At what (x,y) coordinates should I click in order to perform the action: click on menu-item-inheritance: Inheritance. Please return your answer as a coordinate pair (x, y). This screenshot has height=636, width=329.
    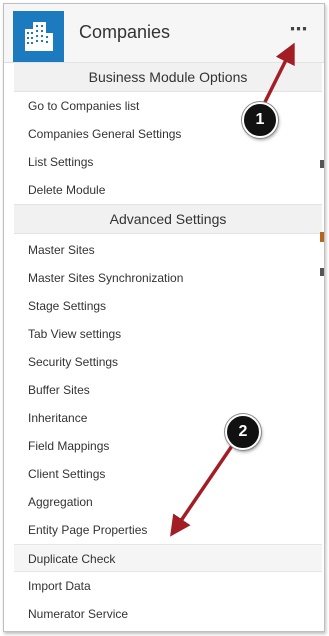
    Looking at the image, I should click on (168, 418).